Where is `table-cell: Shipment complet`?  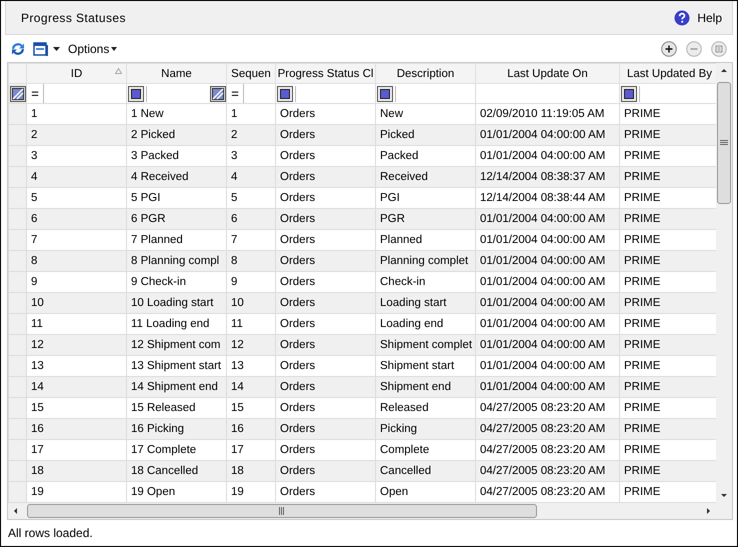 table-cell: Shipment complet is located at coordinates (426, 345).